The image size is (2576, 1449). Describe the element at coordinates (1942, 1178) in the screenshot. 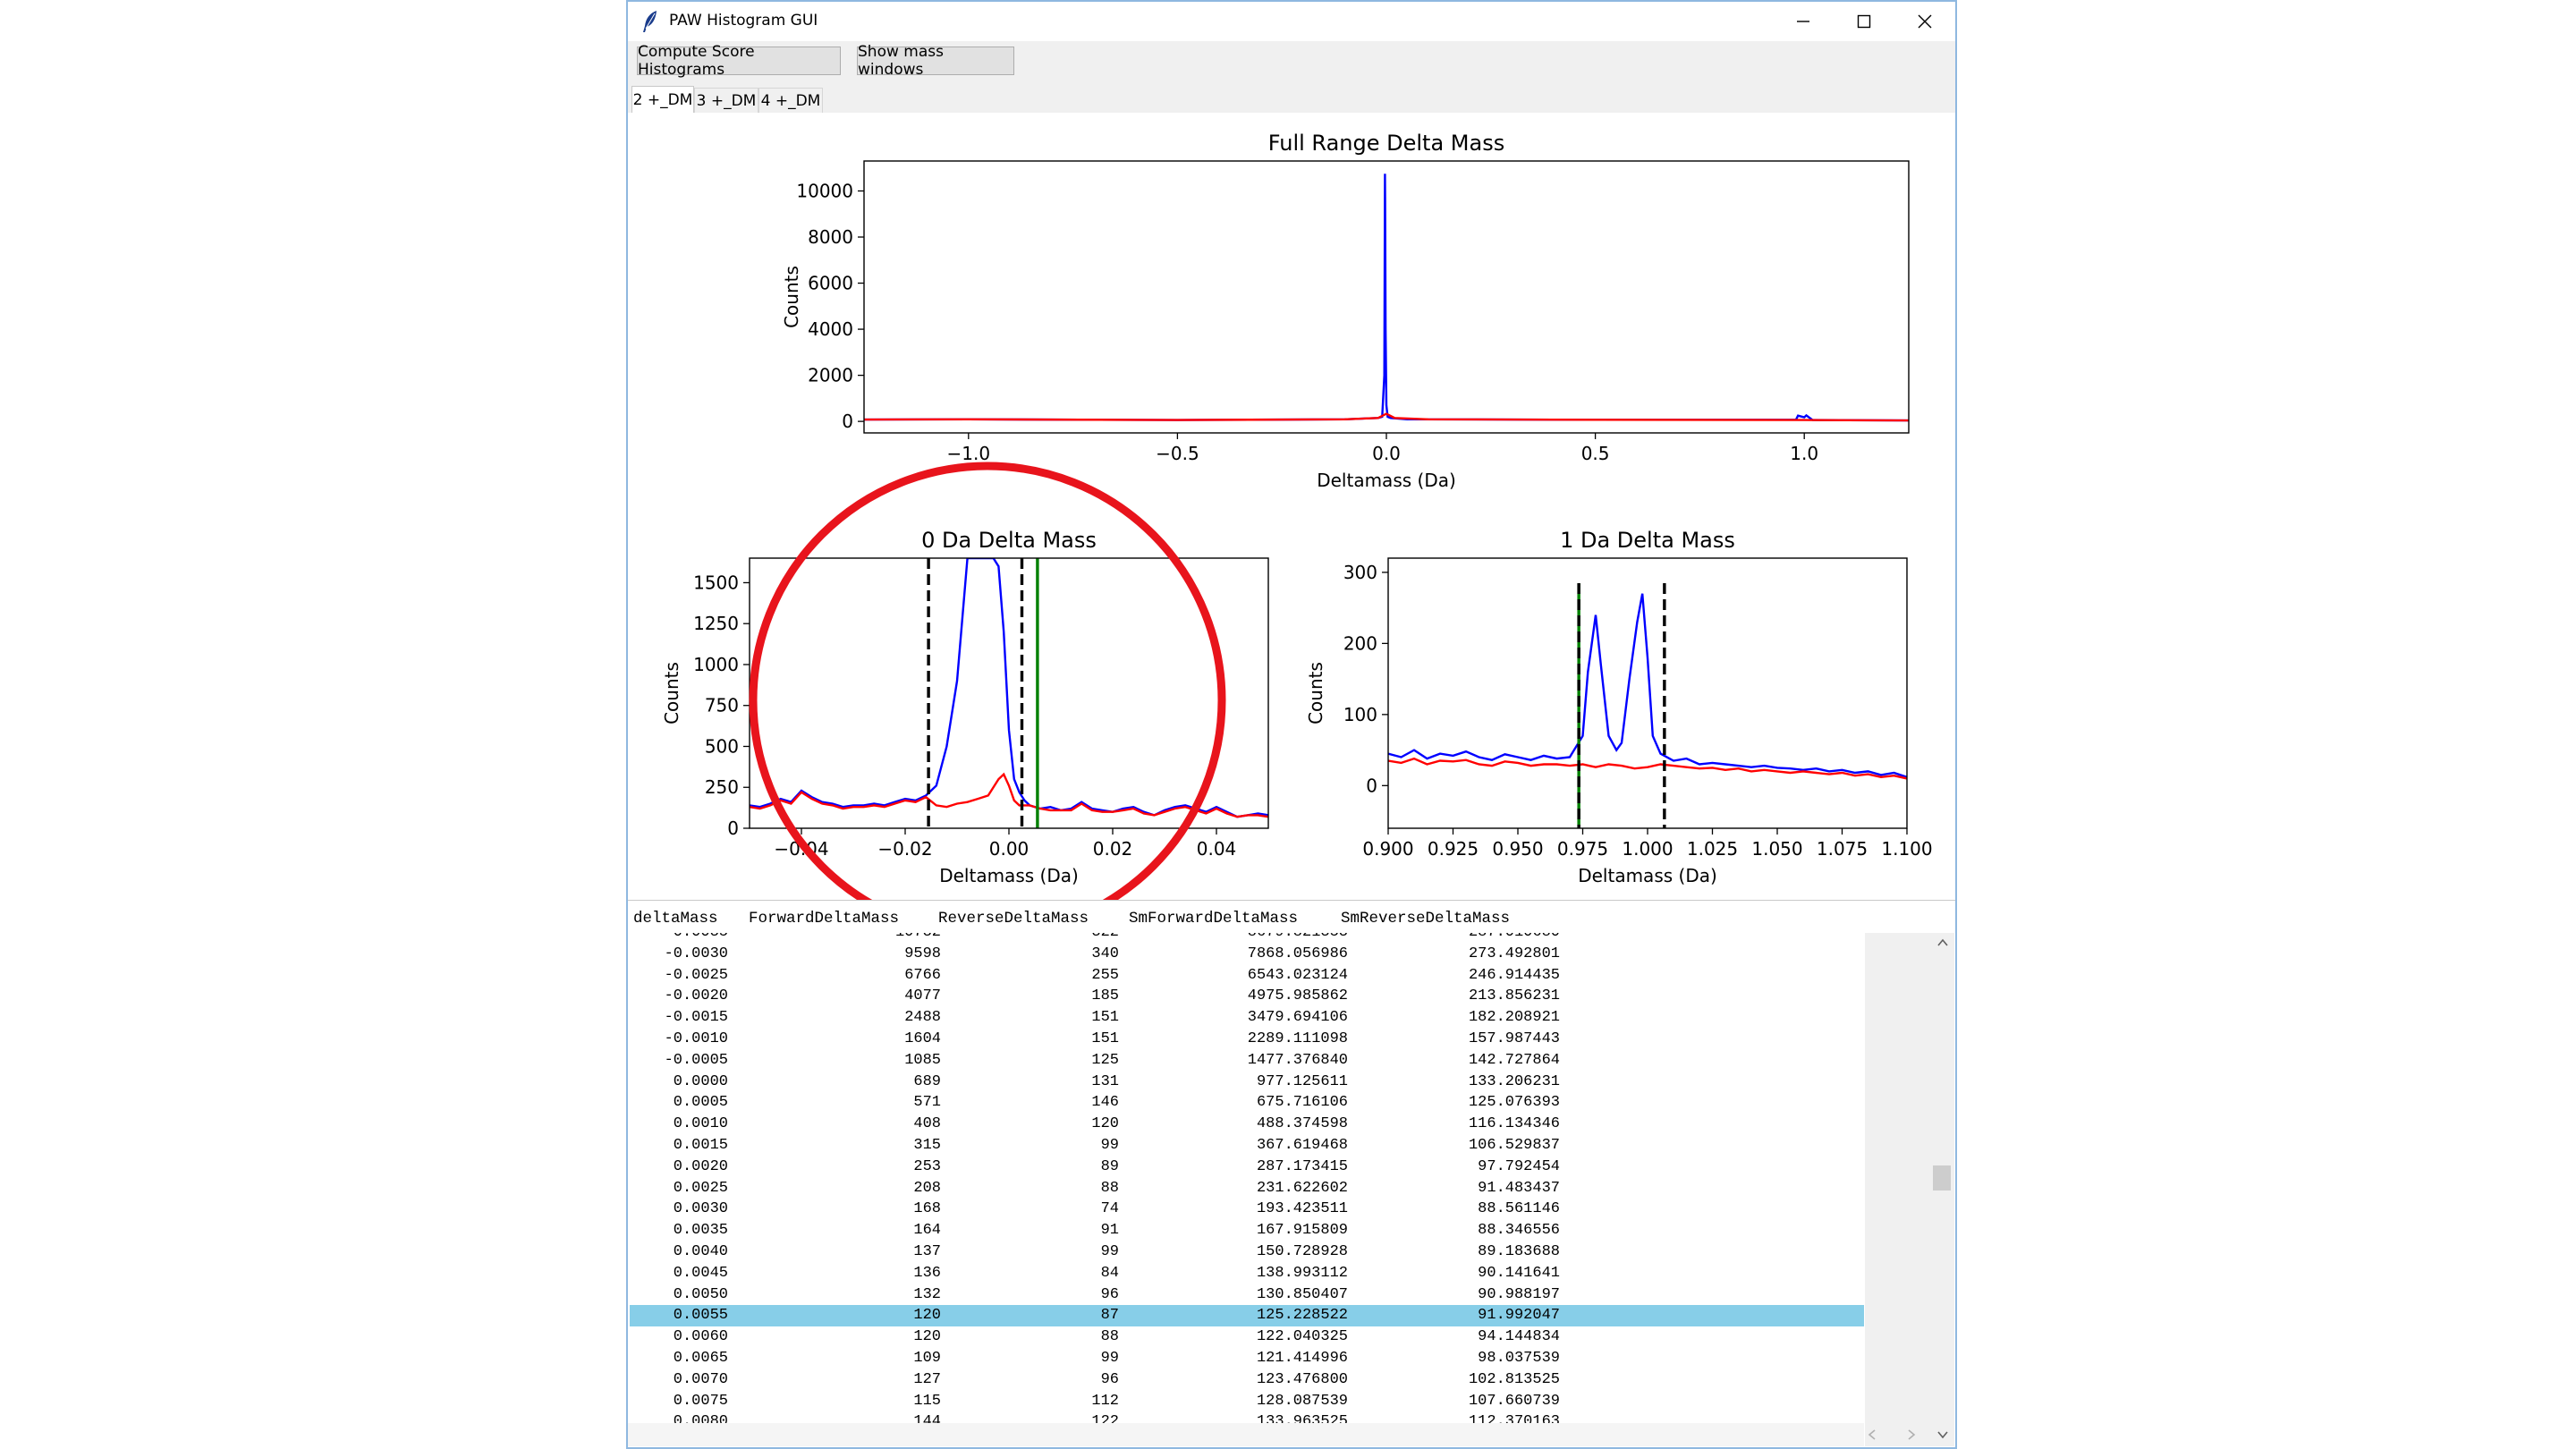

I see `scrollbar-thumb` at that location.